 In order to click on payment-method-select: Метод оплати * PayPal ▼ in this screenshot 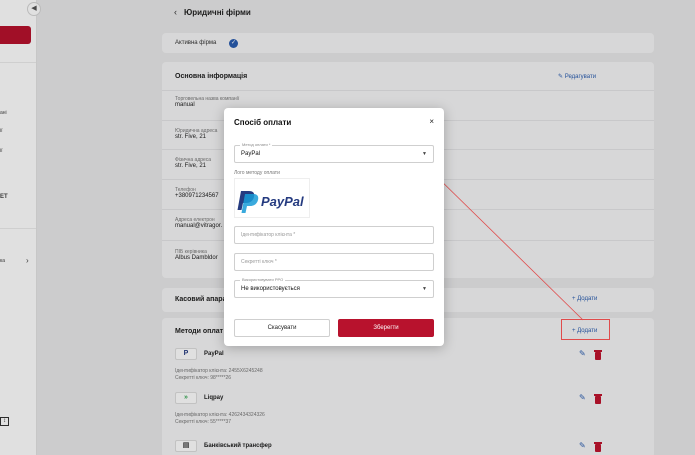, I will do `click(334, 152)`.